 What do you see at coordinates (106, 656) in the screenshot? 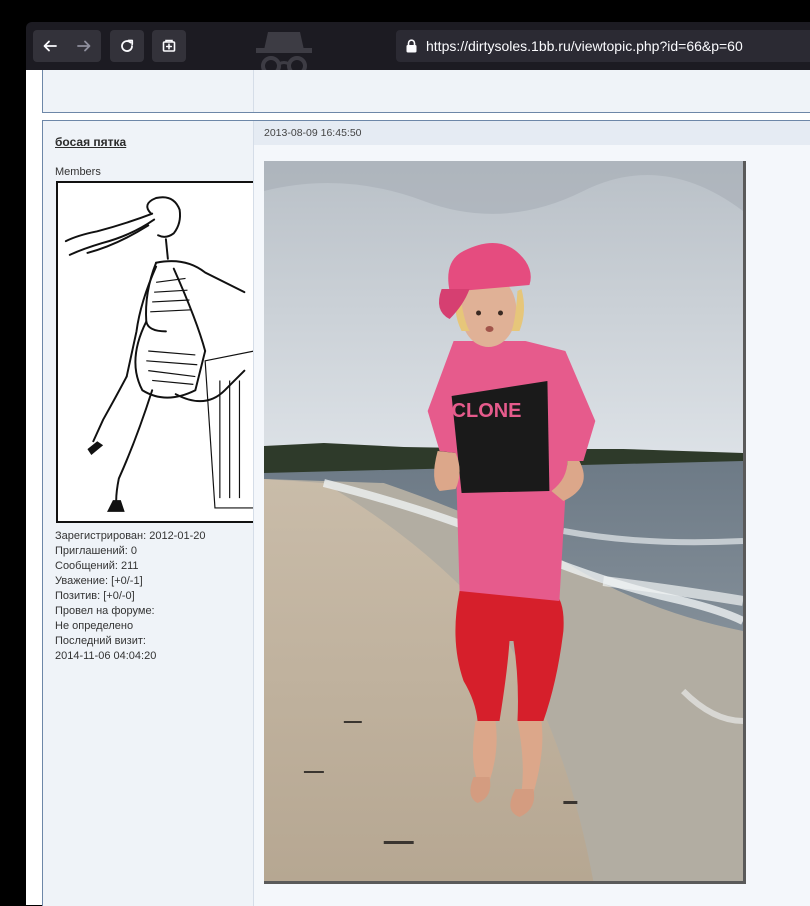
I see `stat-last-visit-value: 2014-11-06 04:04:20` at bounding box center [106, 656].